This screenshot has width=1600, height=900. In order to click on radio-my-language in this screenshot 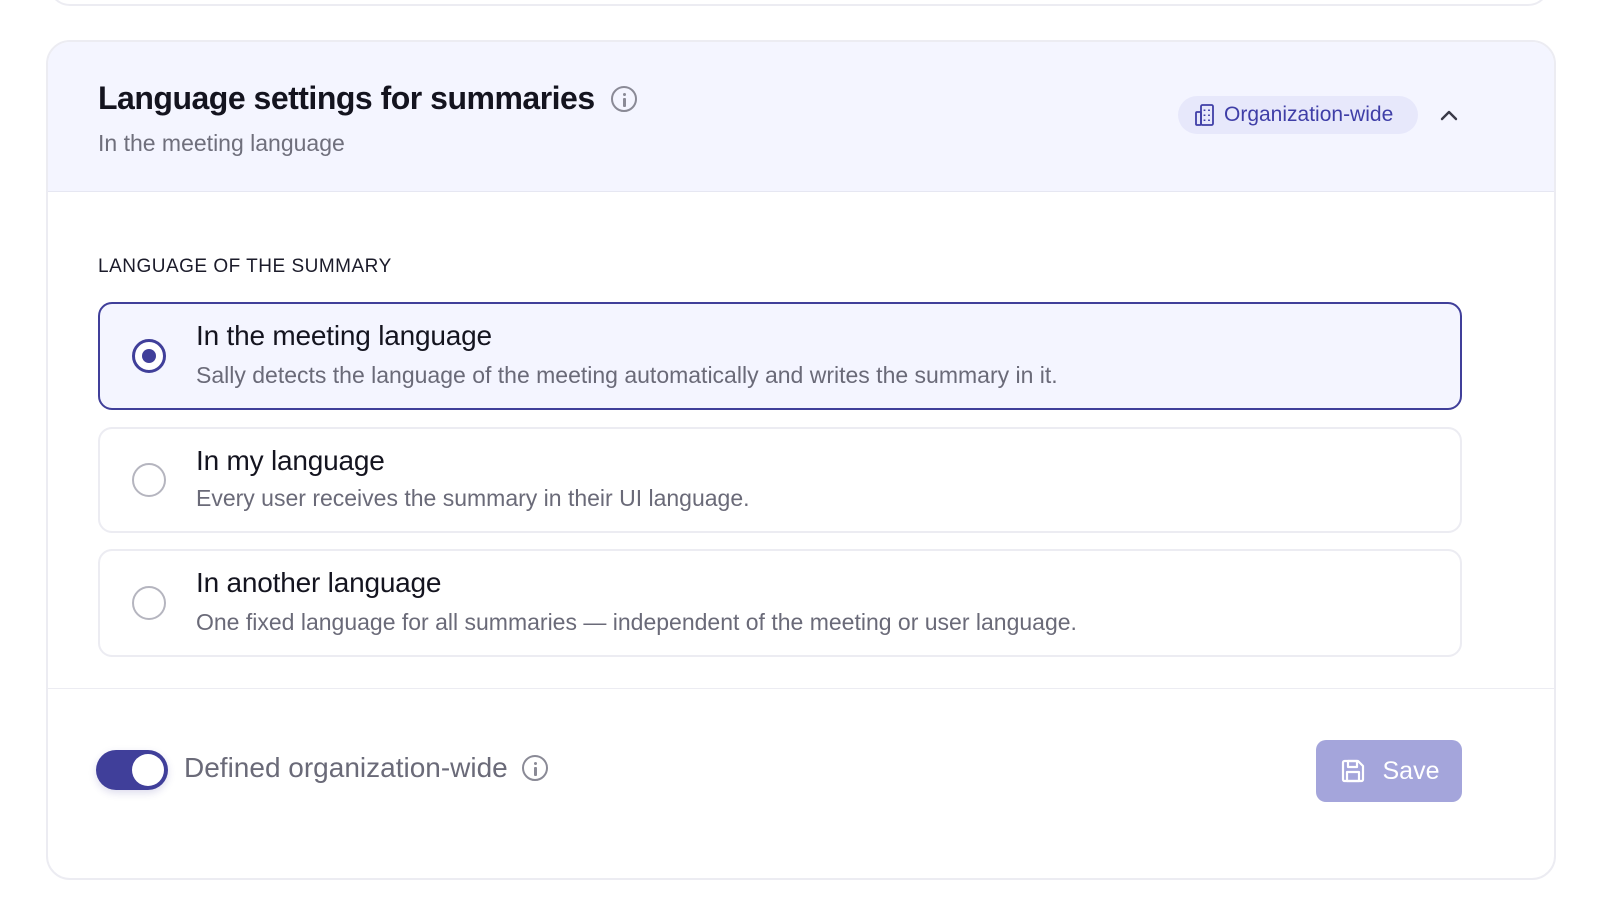, I will do `click(149, 480)`.